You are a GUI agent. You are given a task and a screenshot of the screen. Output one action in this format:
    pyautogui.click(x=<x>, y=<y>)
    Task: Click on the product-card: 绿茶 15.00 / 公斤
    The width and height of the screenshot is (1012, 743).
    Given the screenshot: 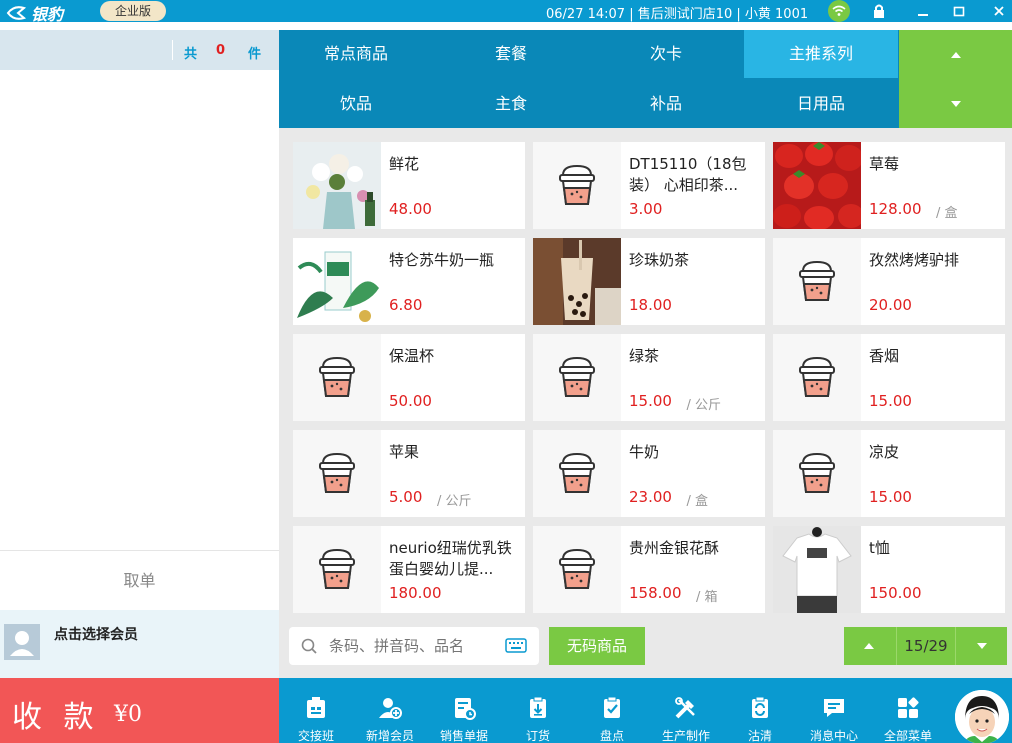 What is the action you would take?
    pyautogui.click(x=649, y=377)
    